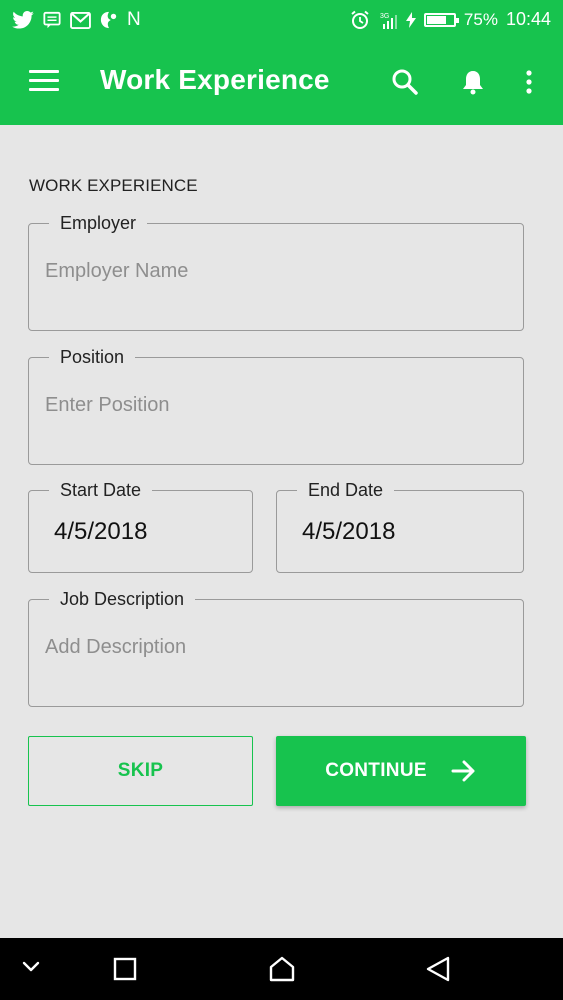 The width and height of the screenshot is (563, 1000). I want to click on dragon-app-icon, so click(109, 20).